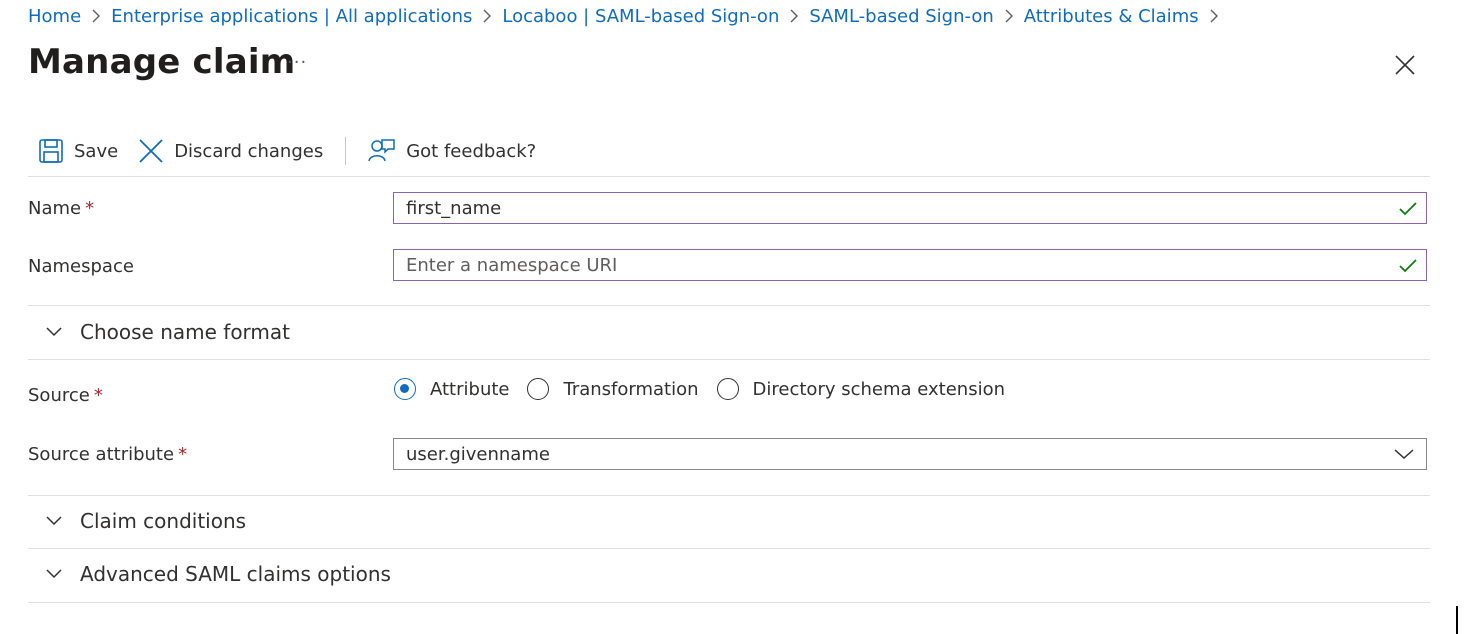  I want to click on got-feedback-label: Got feedback?, so click(471, 151).